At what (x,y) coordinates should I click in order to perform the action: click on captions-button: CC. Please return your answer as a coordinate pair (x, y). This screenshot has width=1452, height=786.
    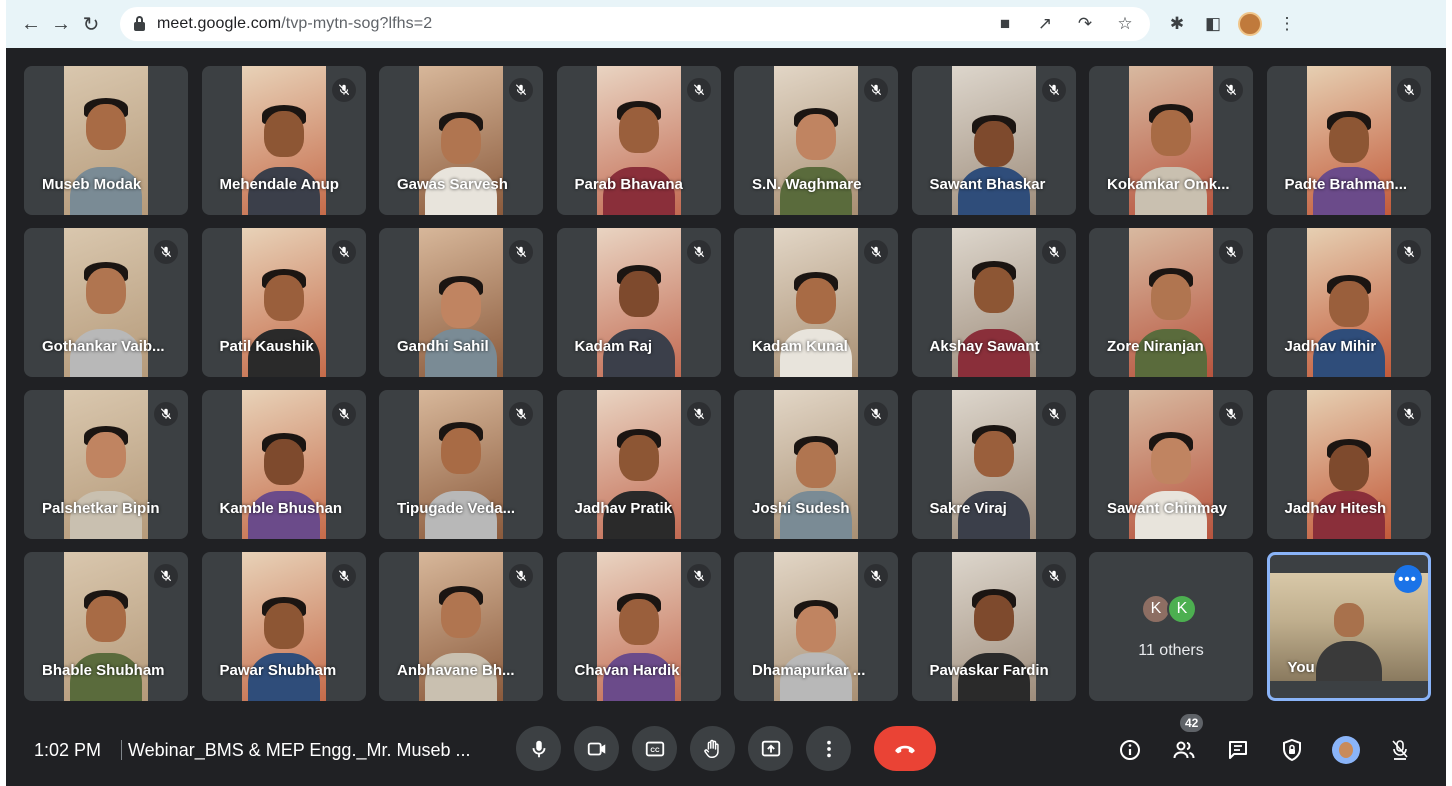
    Looking at the image, I should click on (654, 748).